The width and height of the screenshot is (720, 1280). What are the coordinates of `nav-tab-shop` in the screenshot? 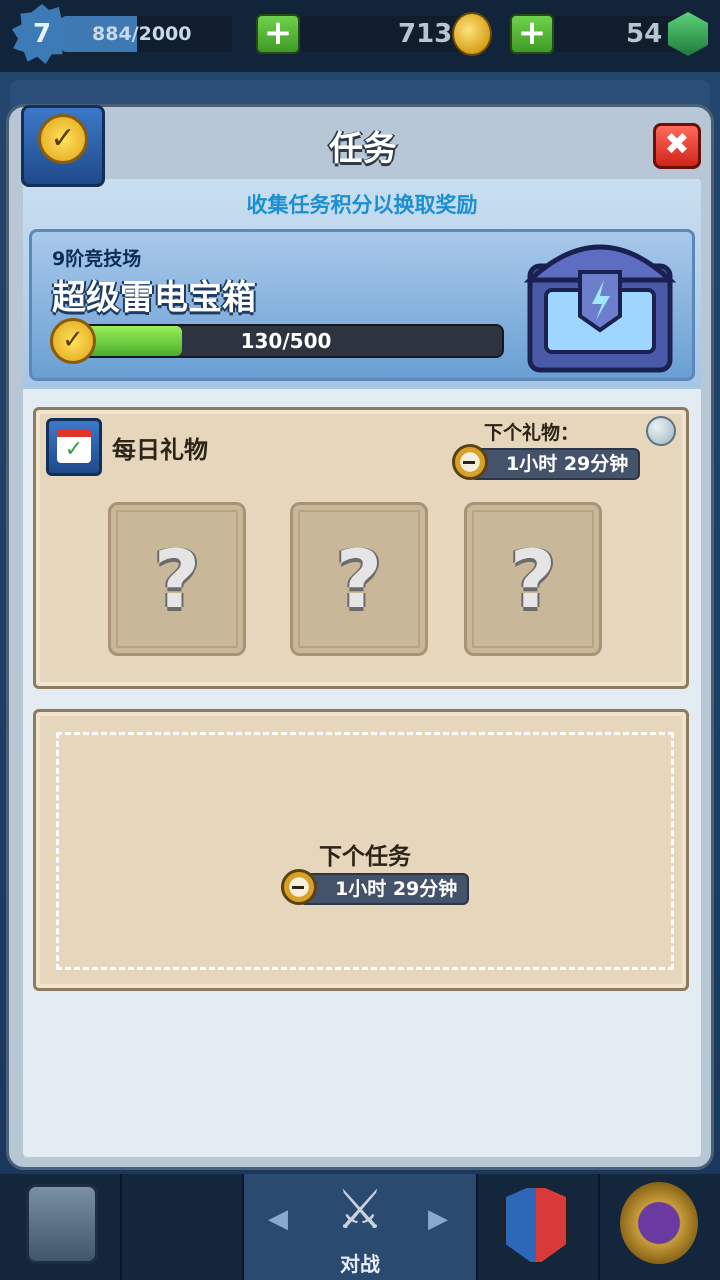 It's located at (61, 1227).